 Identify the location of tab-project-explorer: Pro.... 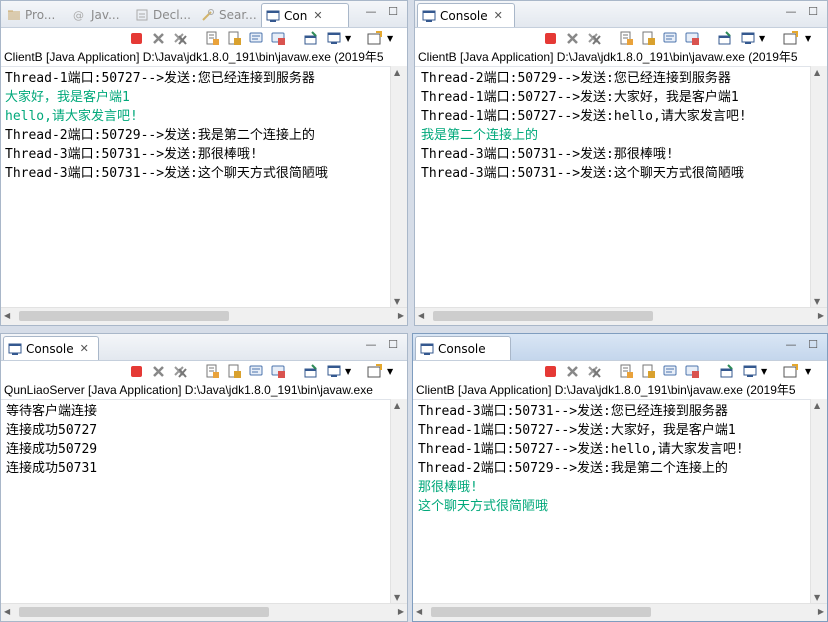
(31, 15).